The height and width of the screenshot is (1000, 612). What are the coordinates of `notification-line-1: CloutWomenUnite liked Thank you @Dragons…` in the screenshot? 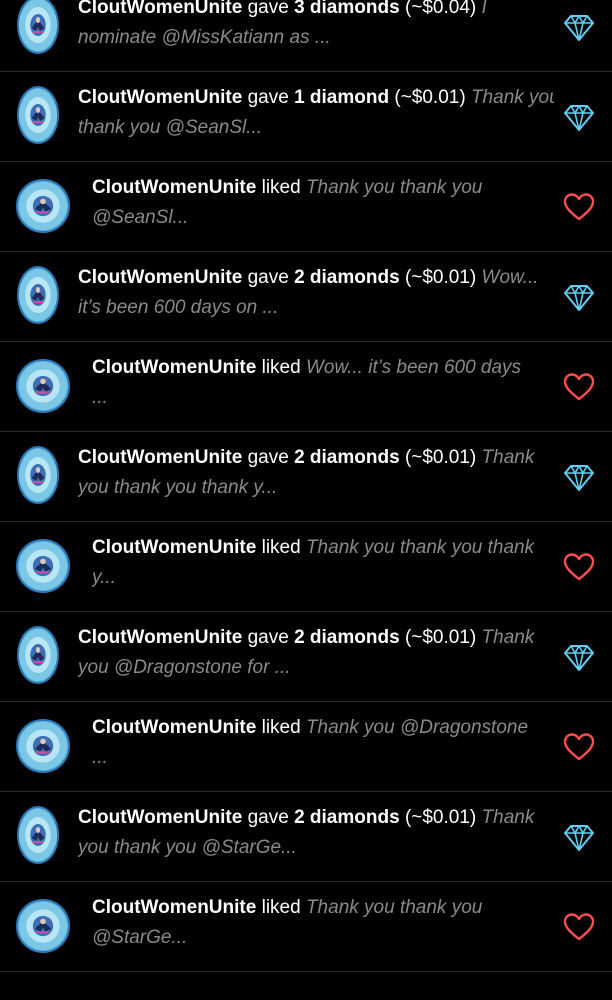 It's located at (323, 728).